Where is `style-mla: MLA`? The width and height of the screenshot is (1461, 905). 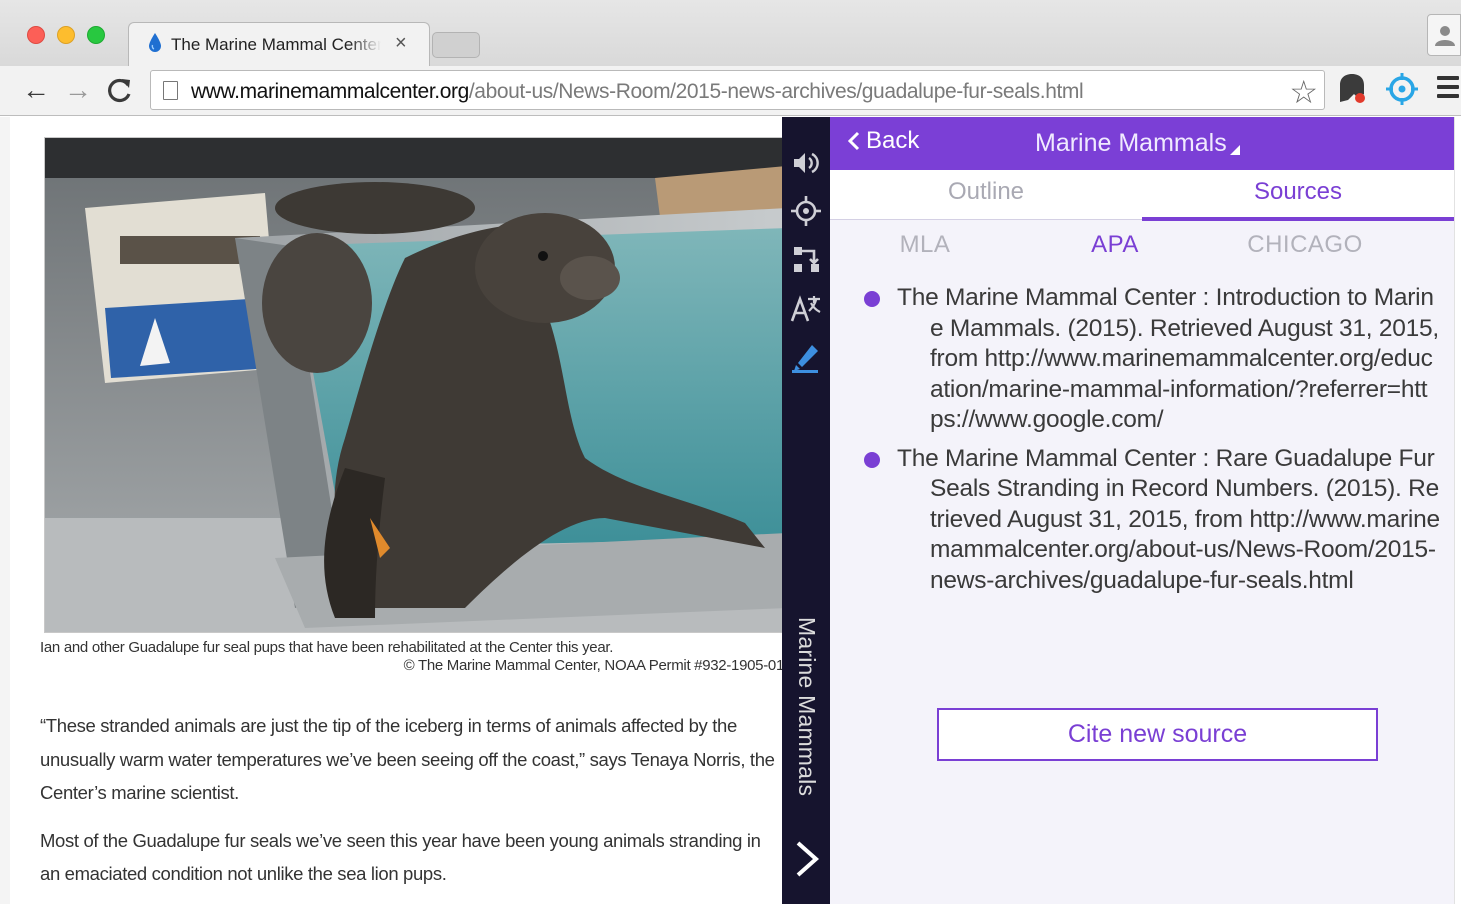
style-mla: MLA is located at coordinates (925, 245).